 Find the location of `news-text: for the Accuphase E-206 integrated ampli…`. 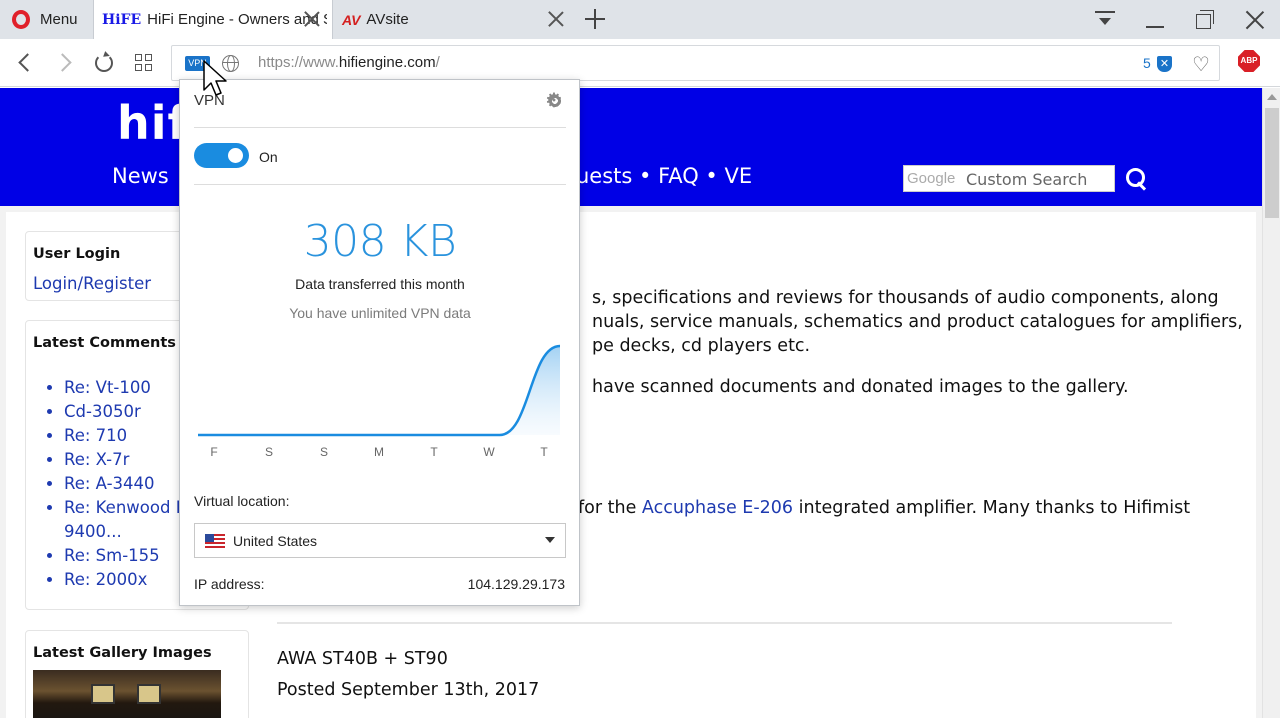

news-text: for the Accuphase E-206 integrated ampli… is located at coordinates (884, 508).